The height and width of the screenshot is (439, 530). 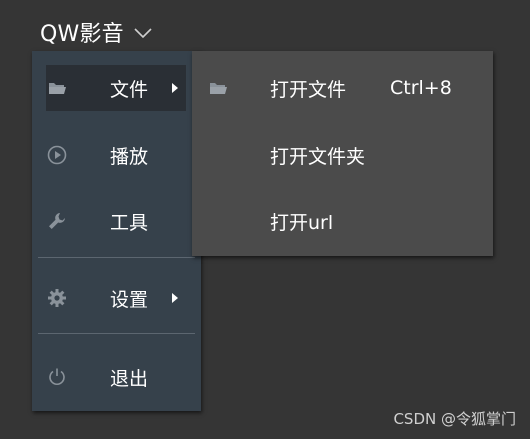 I want to click on submenu-item-open-file: 打开文件 Ctrl+8, so click(x=342, y=88).